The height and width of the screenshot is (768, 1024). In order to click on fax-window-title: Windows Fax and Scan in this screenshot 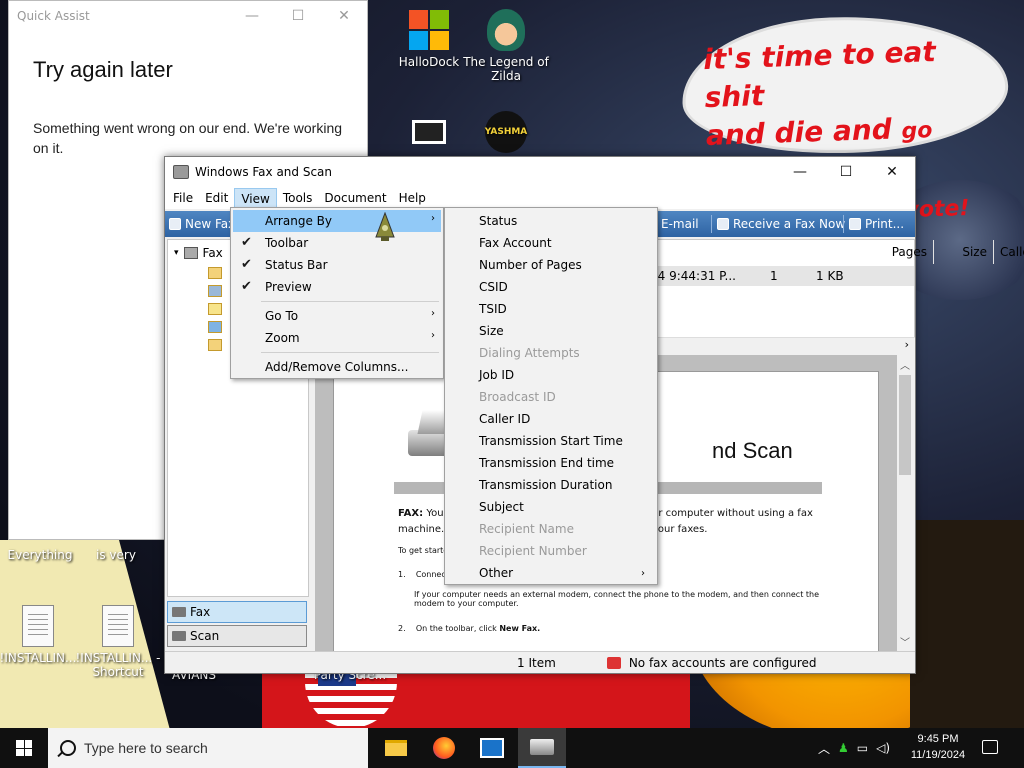, I will do `click(264, 172)`.